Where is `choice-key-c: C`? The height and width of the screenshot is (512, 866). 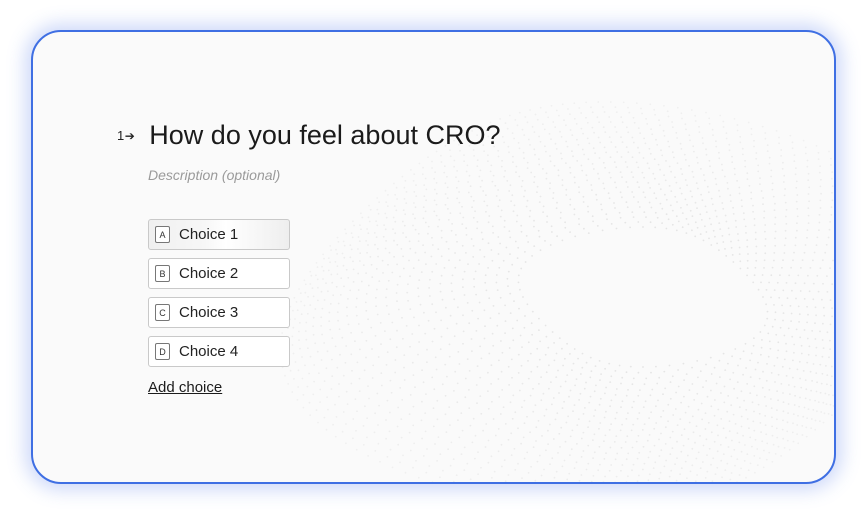
choice-key-c: C is located at coordinates (162, 312).